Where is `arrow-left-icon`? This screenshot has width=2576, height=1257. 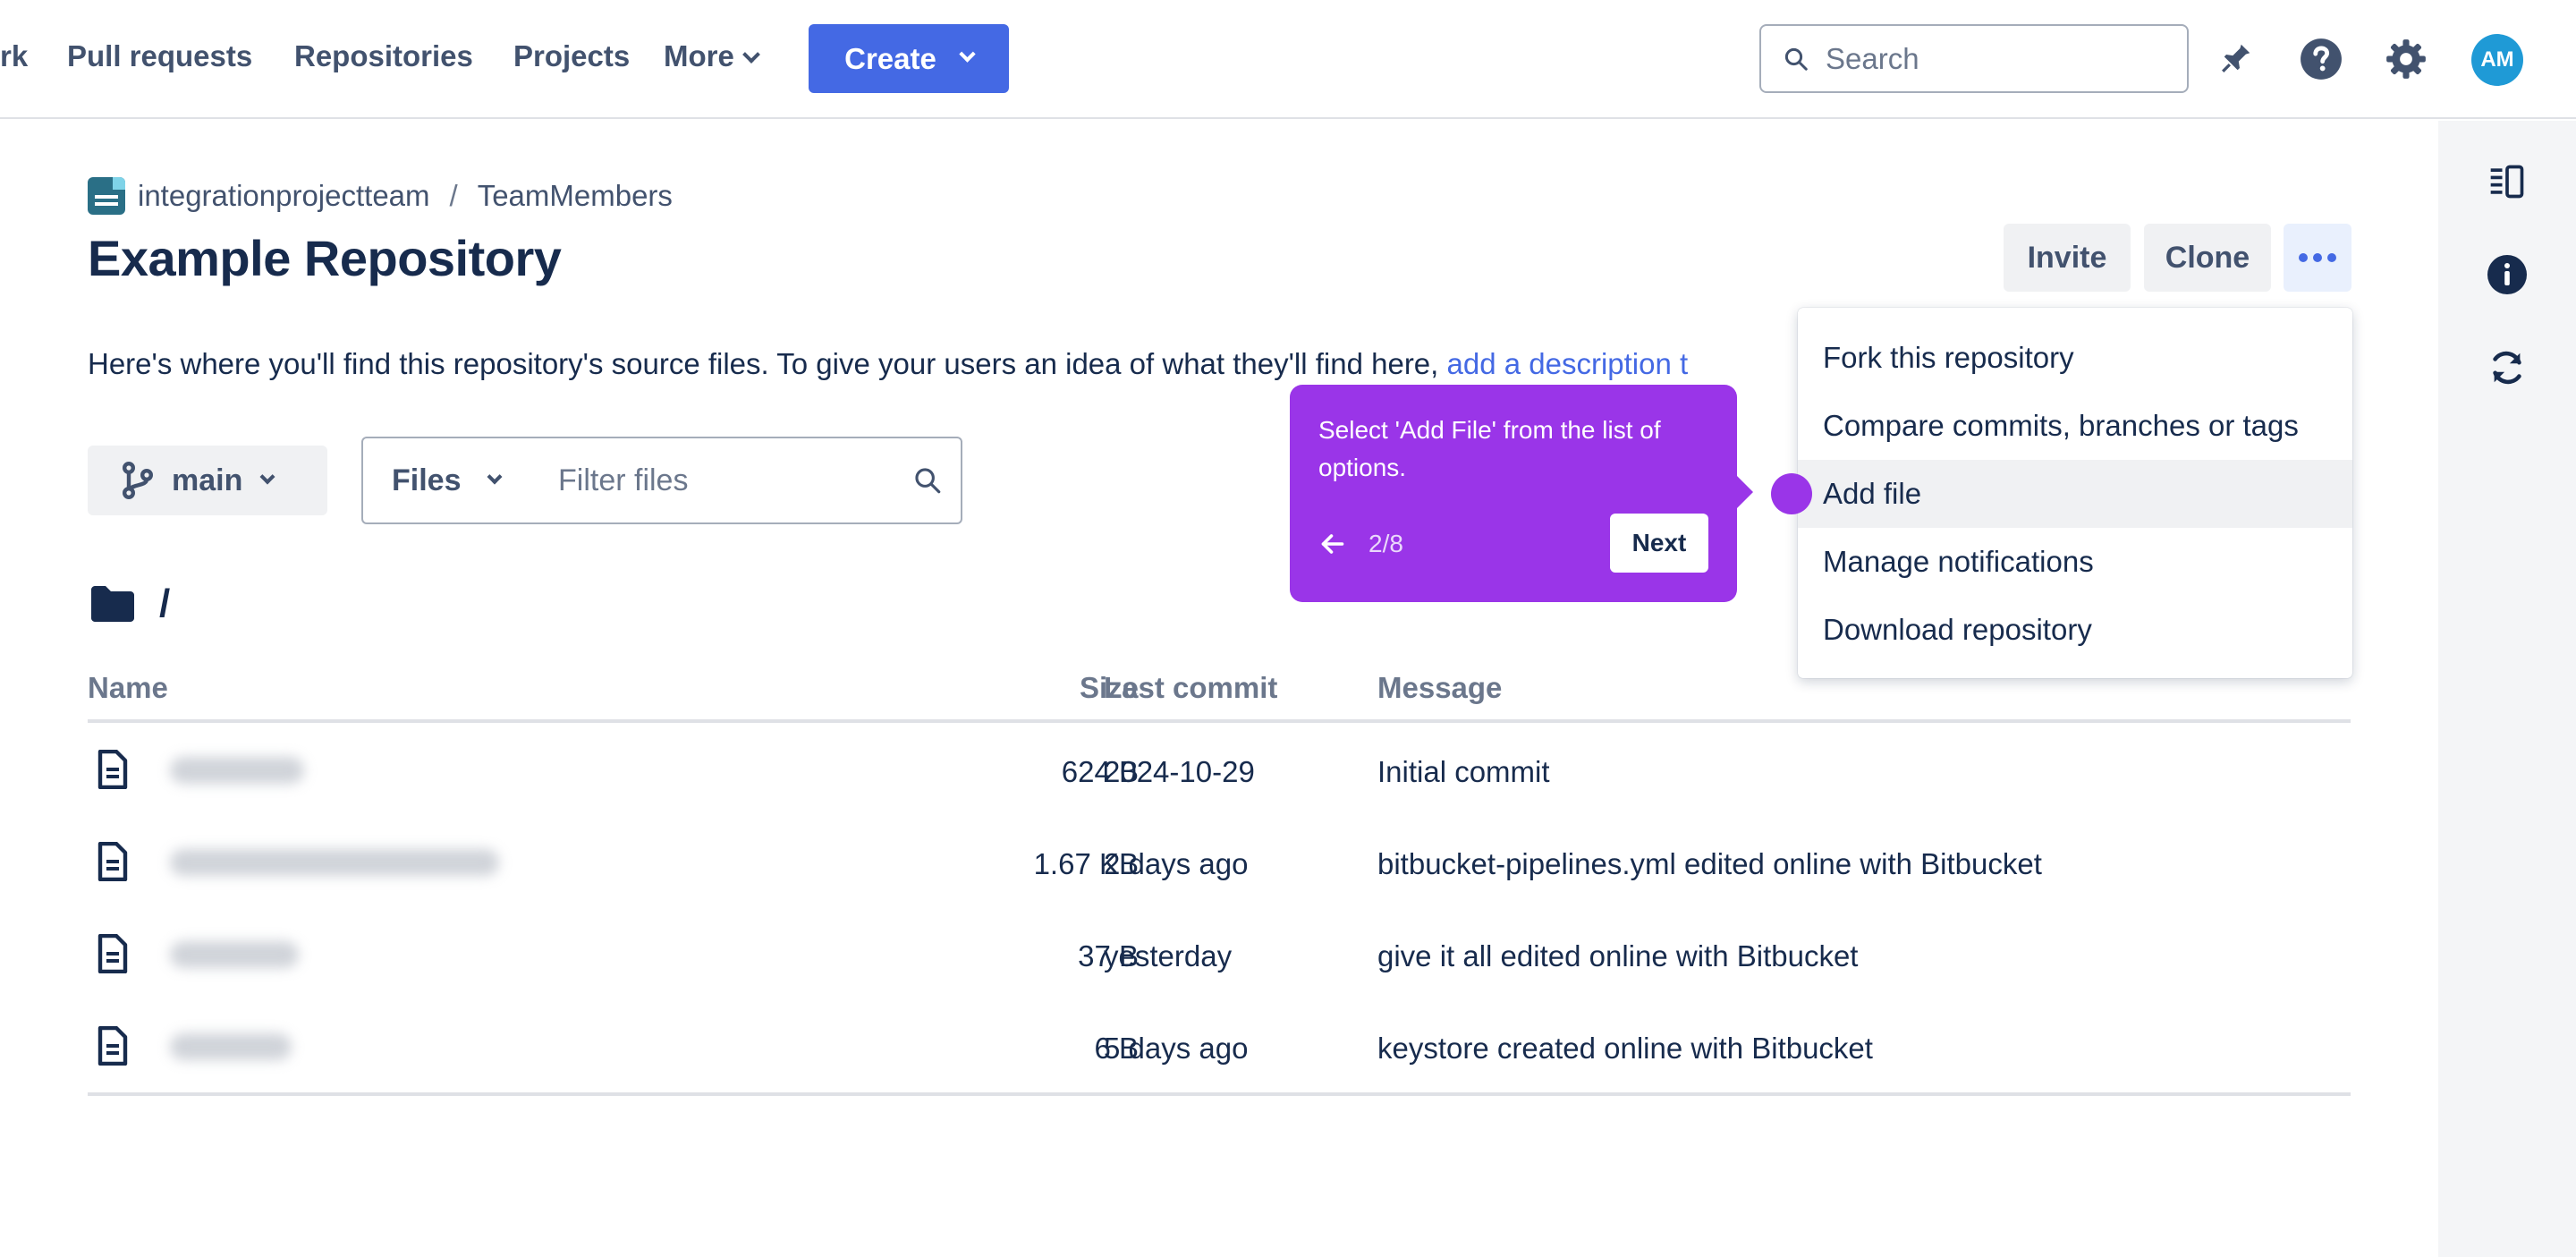 arrow-left-icon is located at coordinates (1333, 544).